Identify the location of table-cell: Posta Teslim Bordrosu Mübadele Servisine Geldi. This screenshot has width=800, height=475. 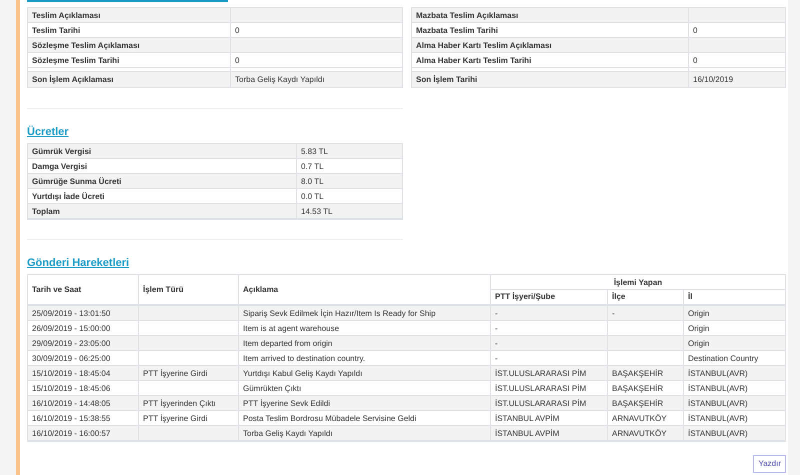
(365, 418).